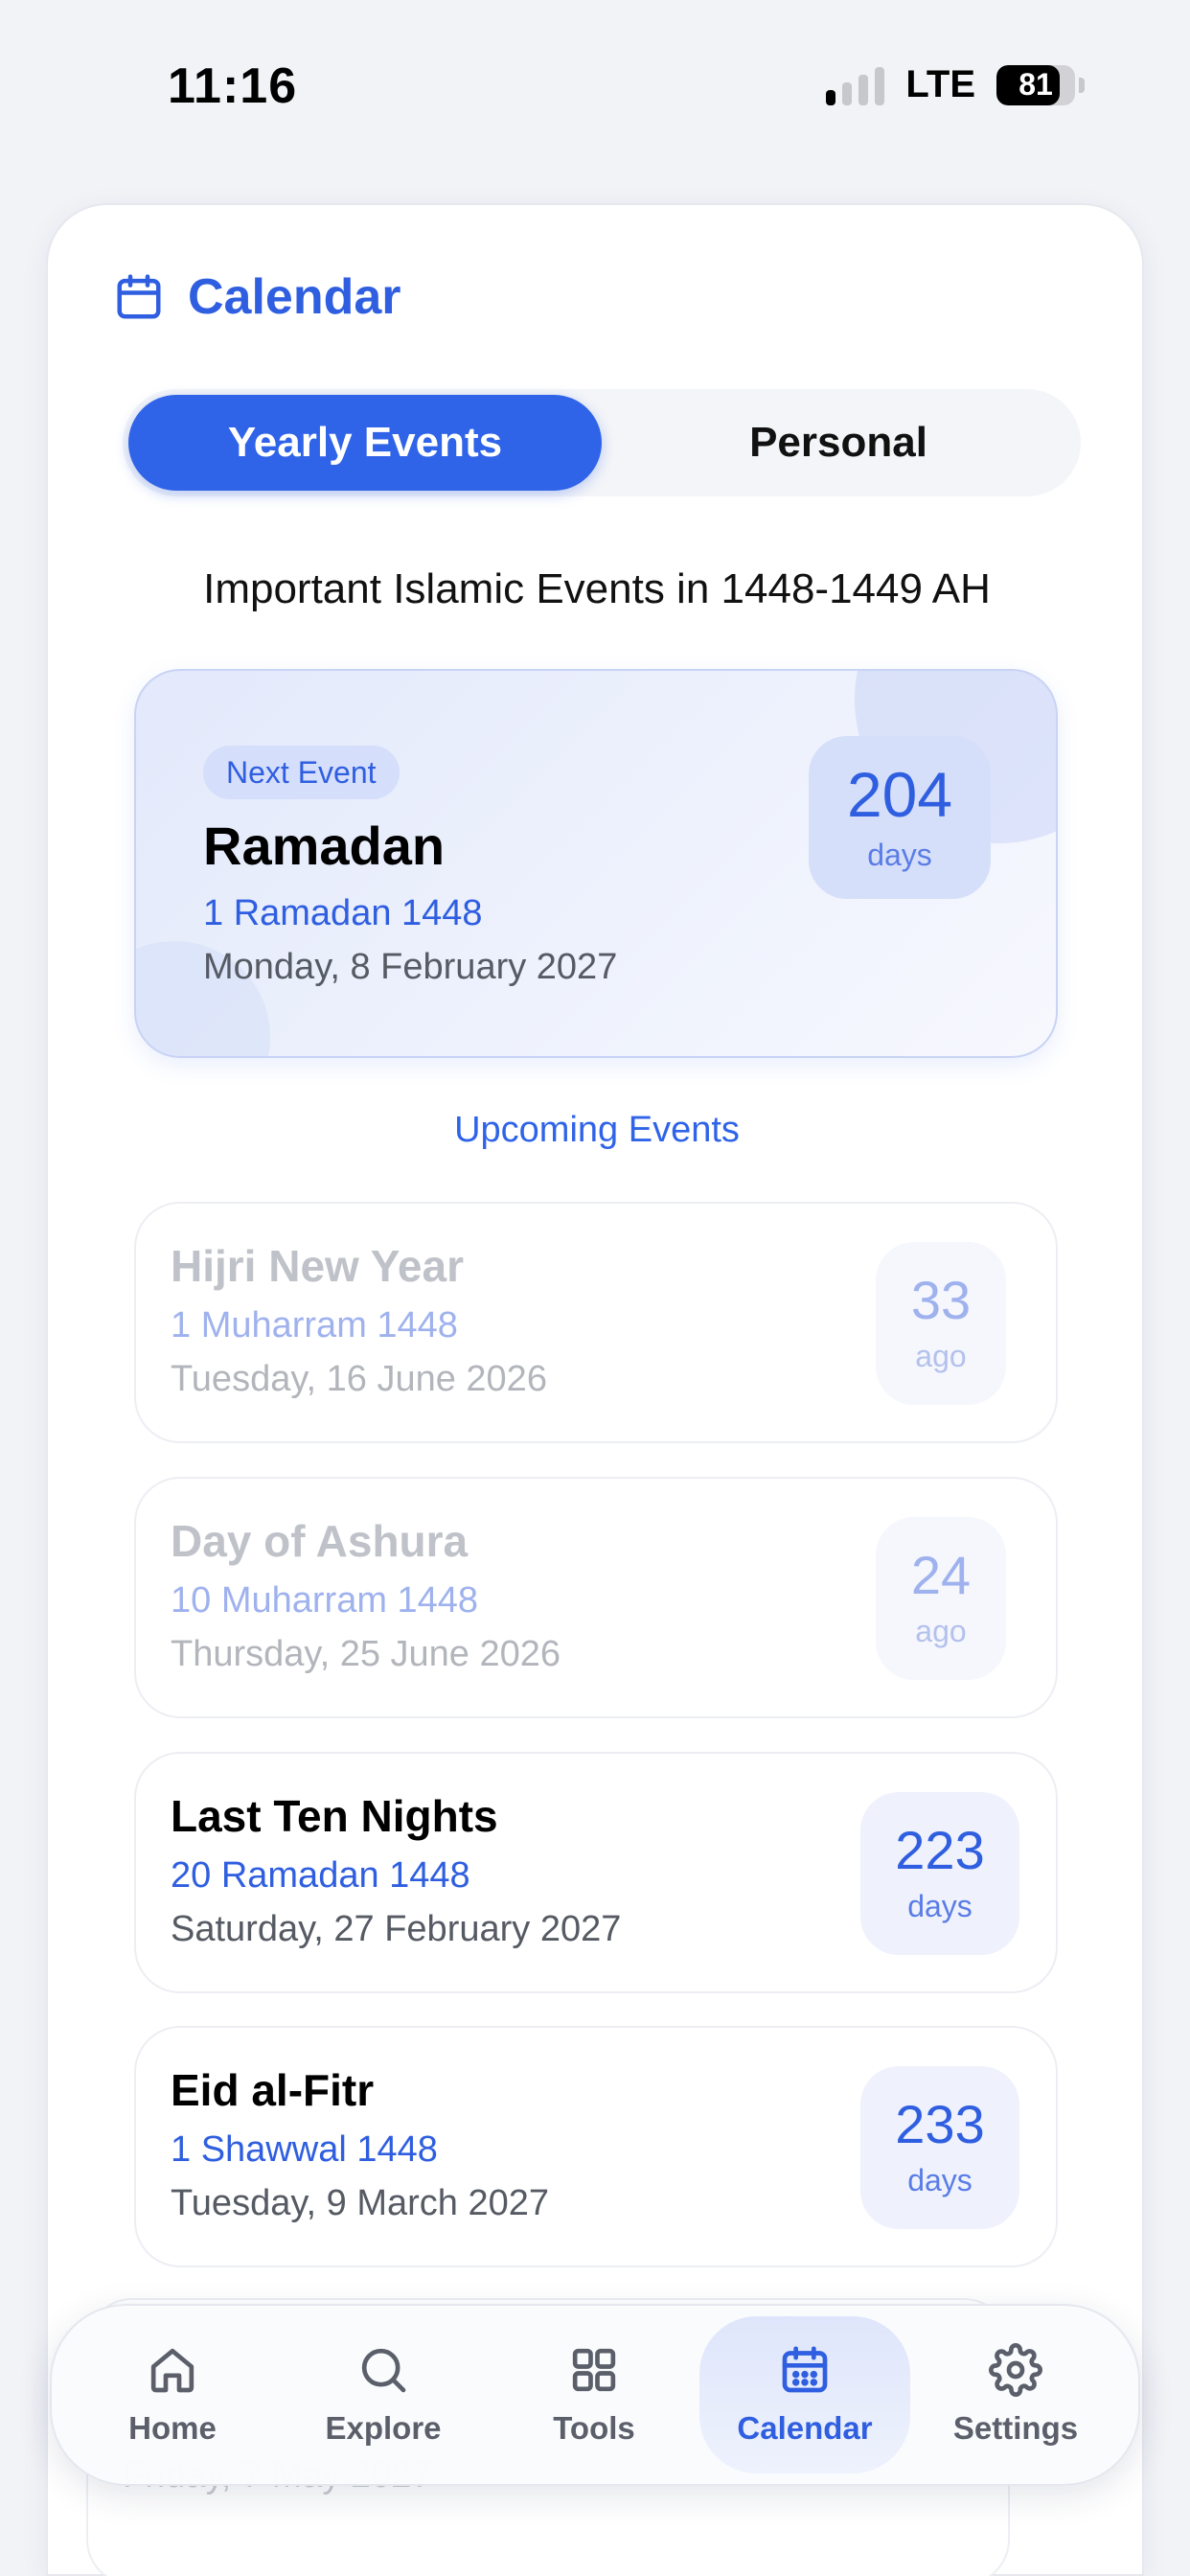  I want to click on page-title: Calendar, so click(295, 297).